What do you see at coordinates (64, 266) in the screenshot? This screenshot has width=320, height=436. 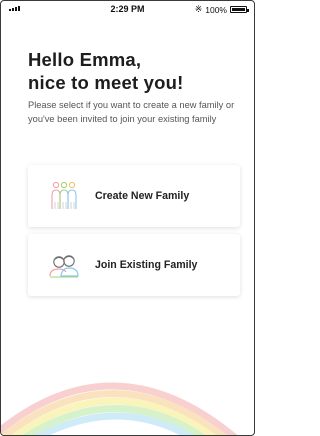 I see `couple-icon` at bounding box center [64, 266].